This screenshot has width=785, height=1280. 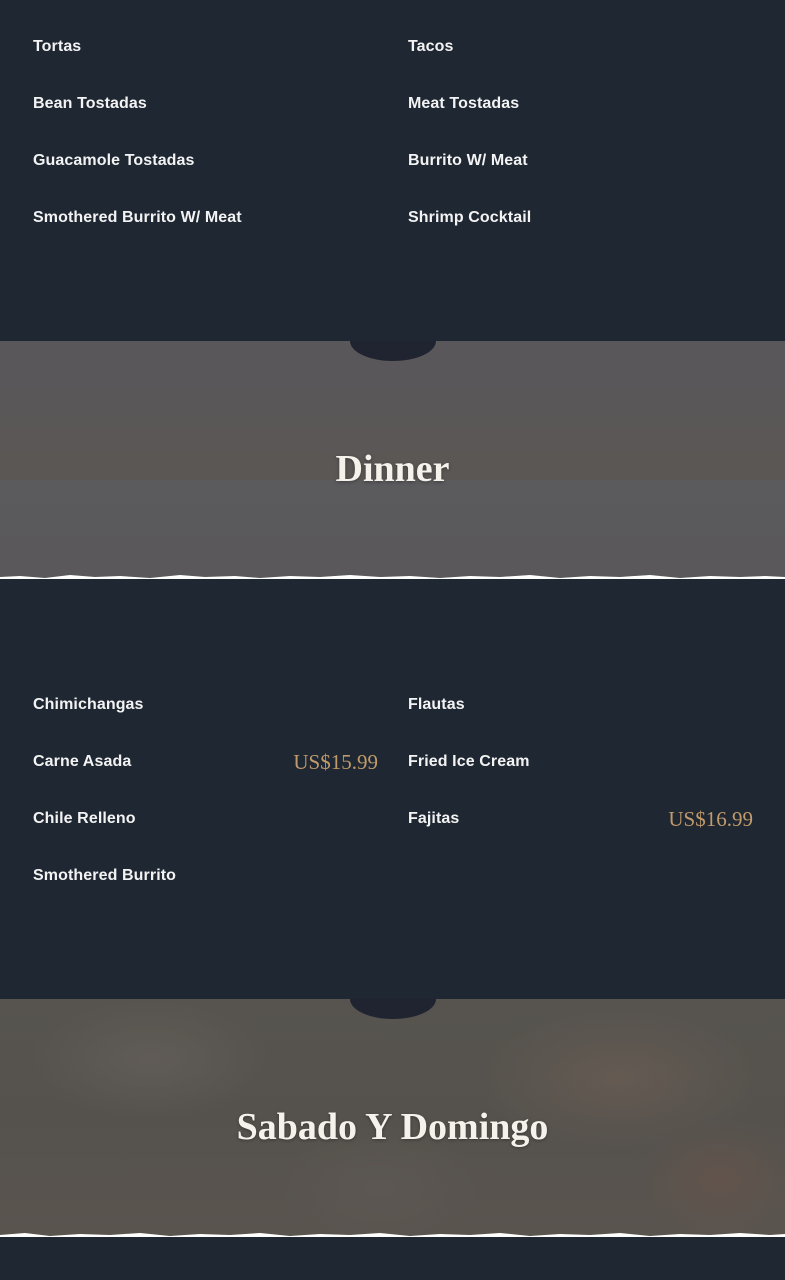 What do you see at coordinates (469, 761) in the screenshot?
I see `menu-item-name: Fried Ice Cream` at bounding box center [469, 761].